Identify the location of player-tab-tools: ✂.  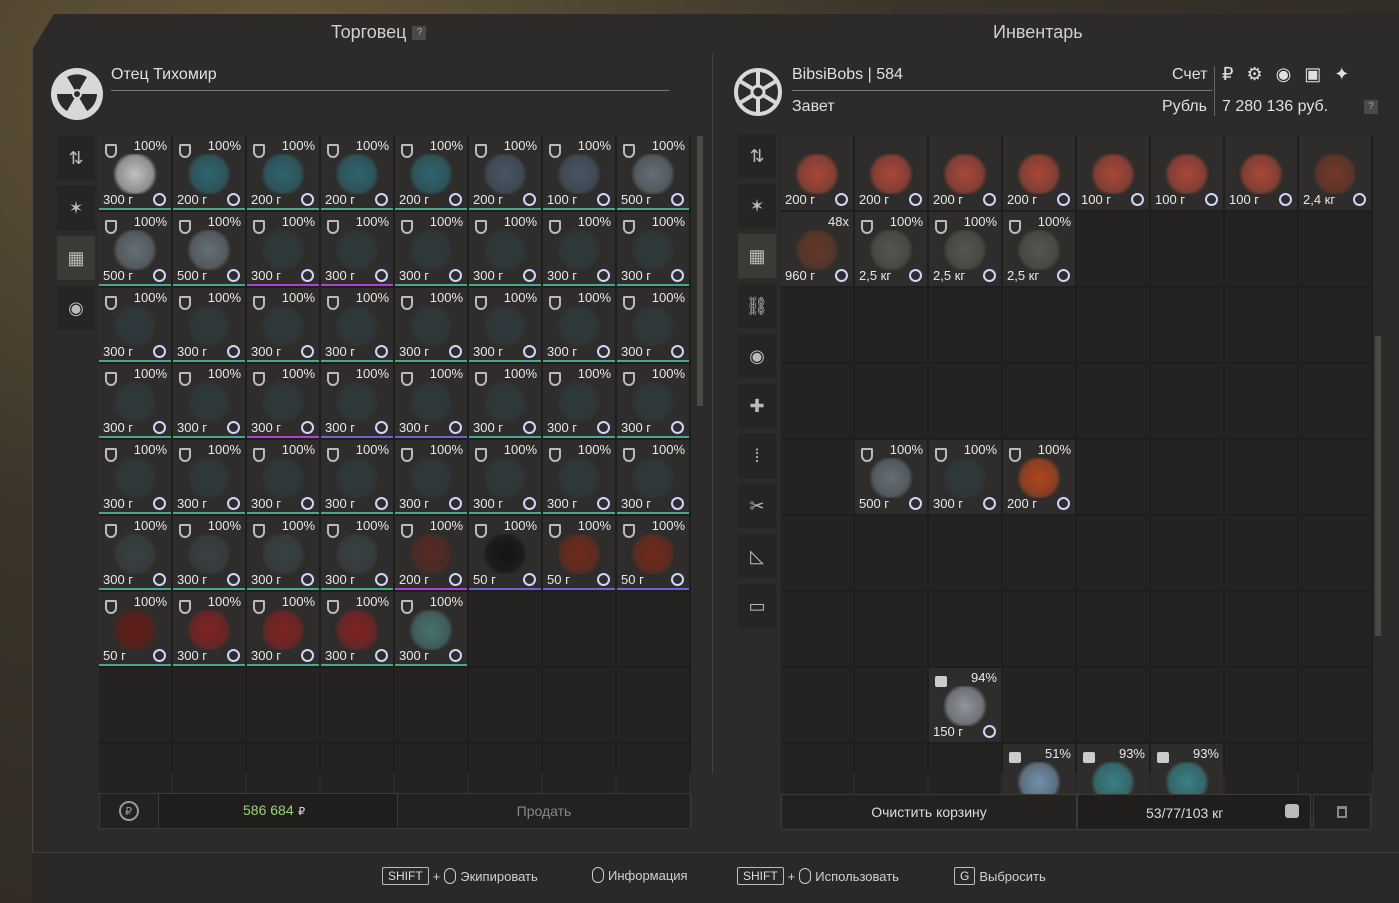
(757, 506).